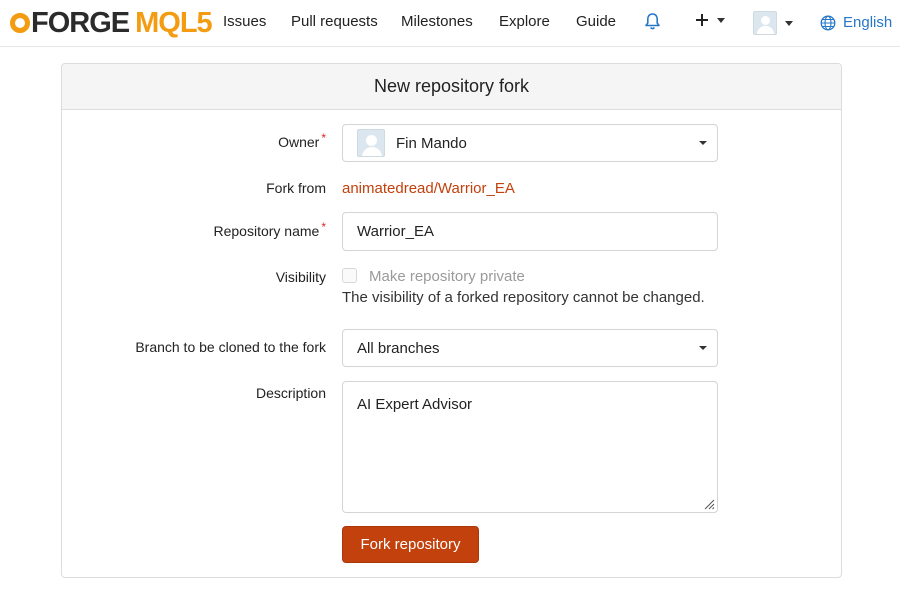 The width and height of the screenshot is (900, 595). Describe the element at coordinates (530, 231) in the screenshot. I see `repo-name-input: Warrior_EA` at that location.